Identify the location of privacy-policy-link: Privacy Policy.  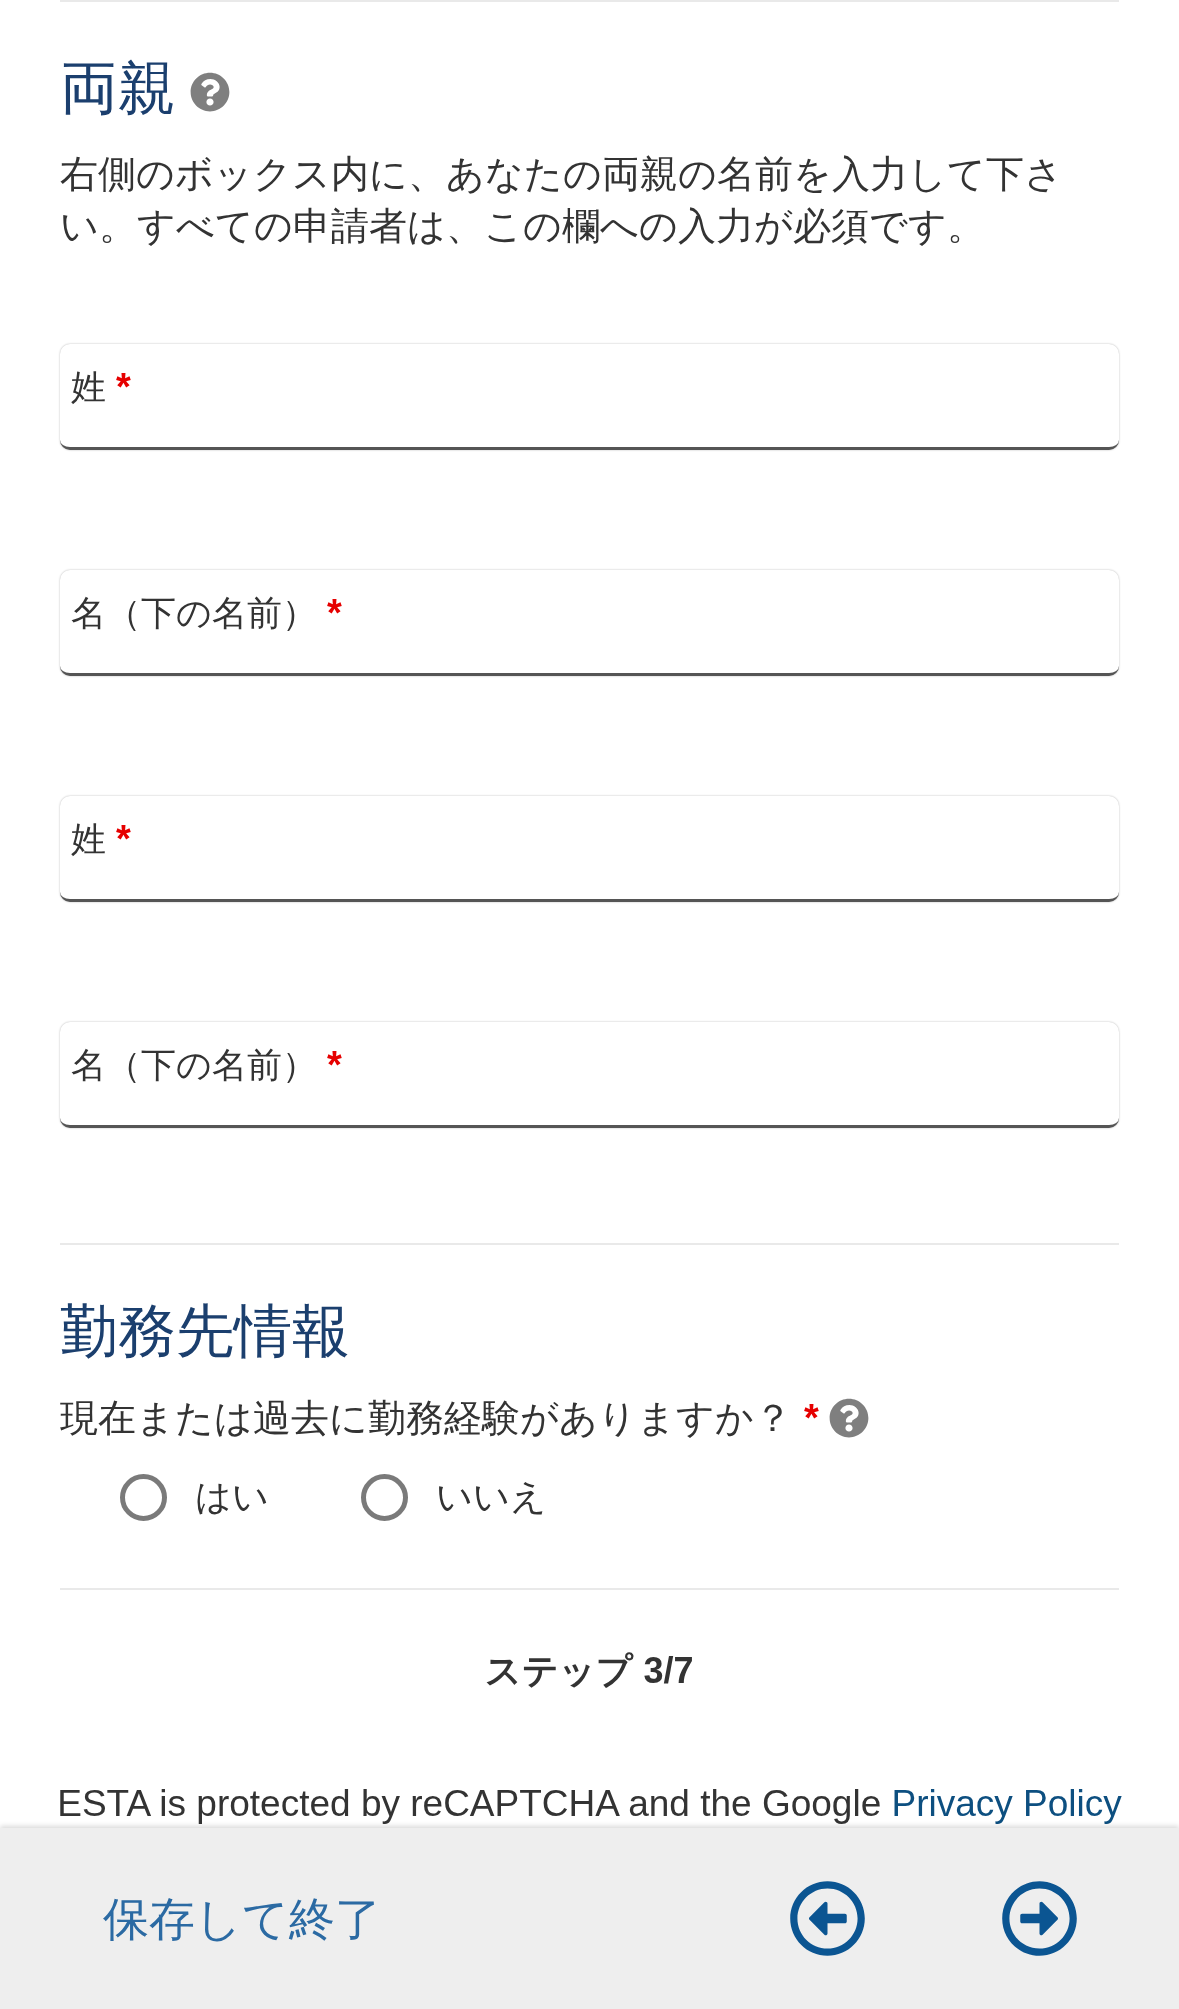
(1006, 1803).